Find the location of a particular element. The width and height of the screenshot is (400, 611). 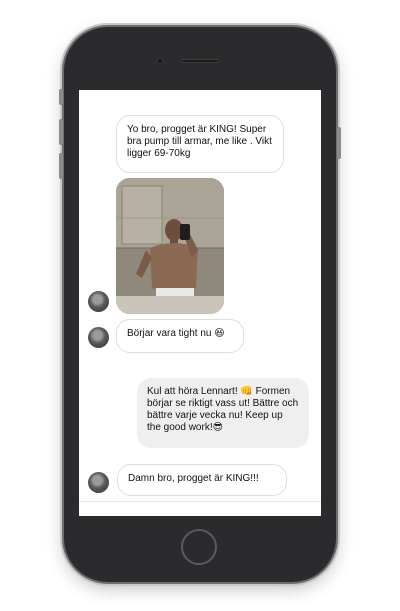

message-photo is located at coordinates (170, 246).